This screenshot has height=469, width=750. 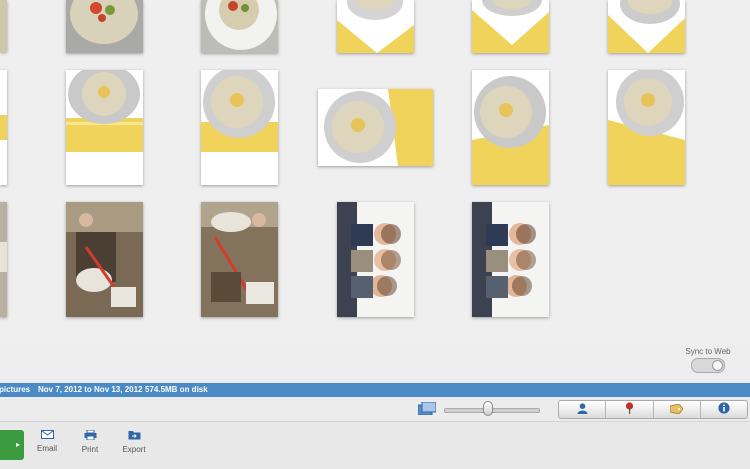 What do you see at coordinates (708, 351) in the screenshot?
I see `sync-to-web-label: Sync to Web` at bounding box center [708, 351].